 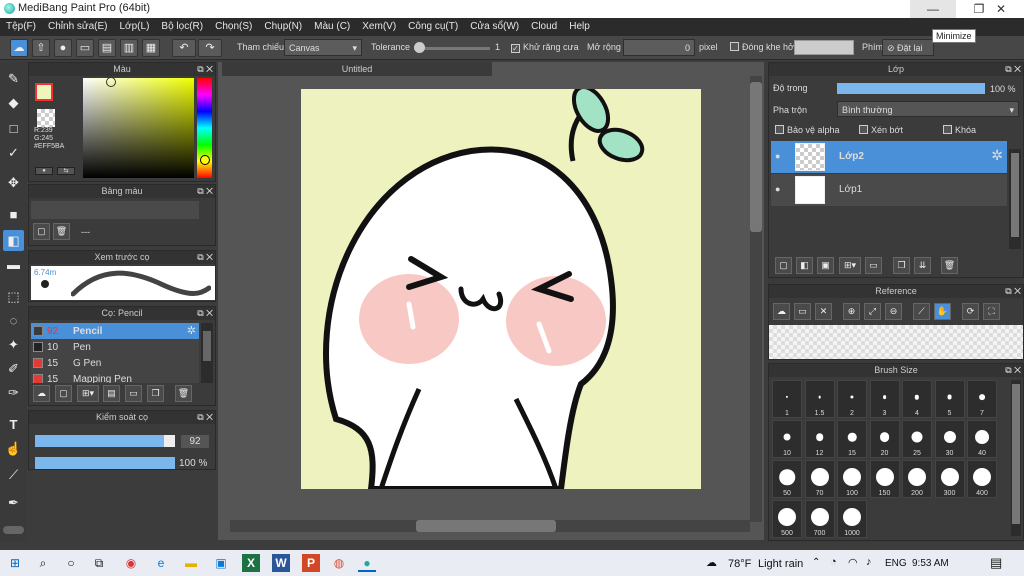 I want to click on new-layer-icon: ▢, so click(x=783, y=265).